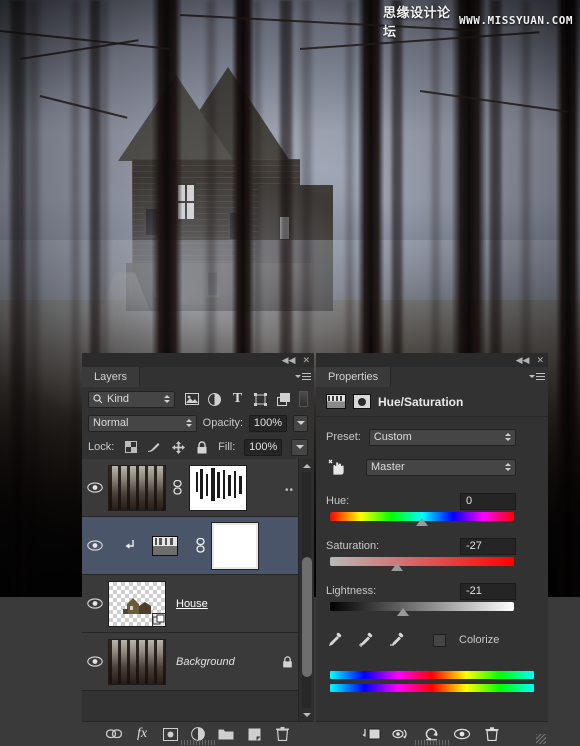 The image size is (580, 746). What do you see at coordinates (131, 399) in the screenshot?
I see `filter-kind-select: Kind` at bounding box center [131, 399].